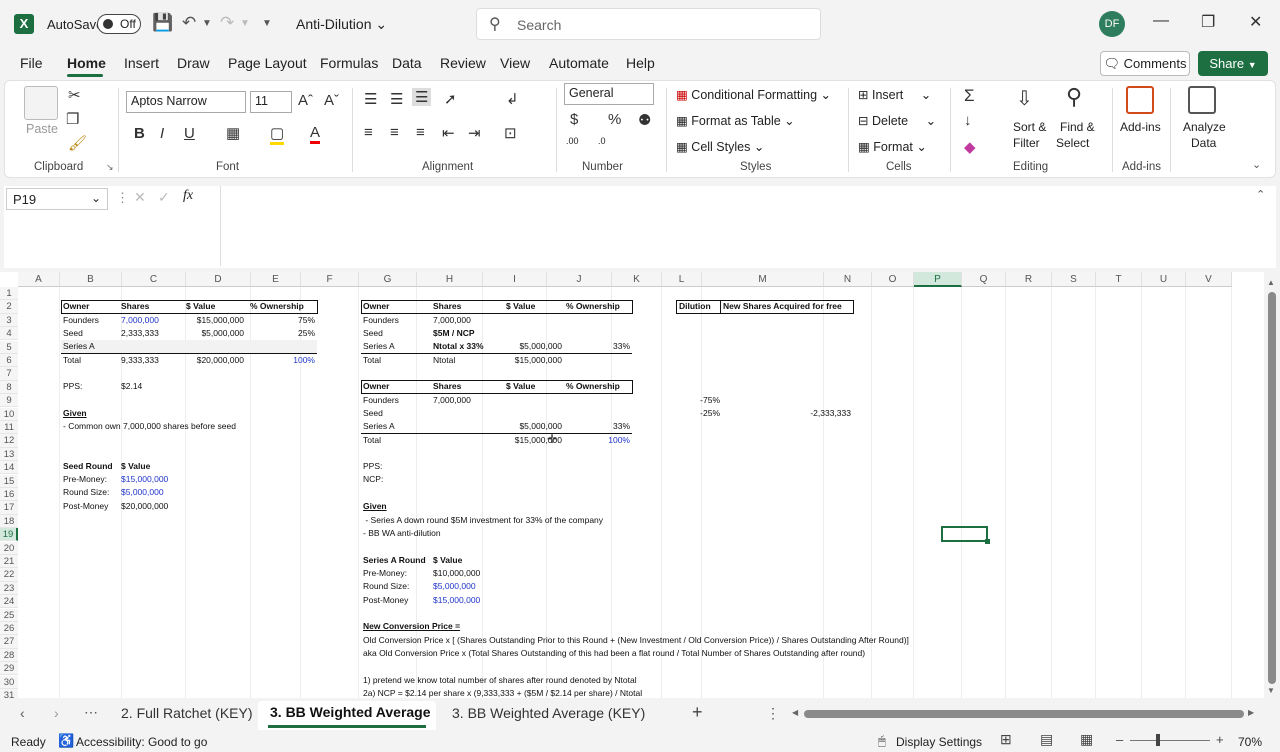 The width and height of the screenshot is (1280, 752). What do you see at coordinates (1024, 714) in the screenshot?
I see `horizontal-scroll-thumb` at bounding box center [1024, 714].